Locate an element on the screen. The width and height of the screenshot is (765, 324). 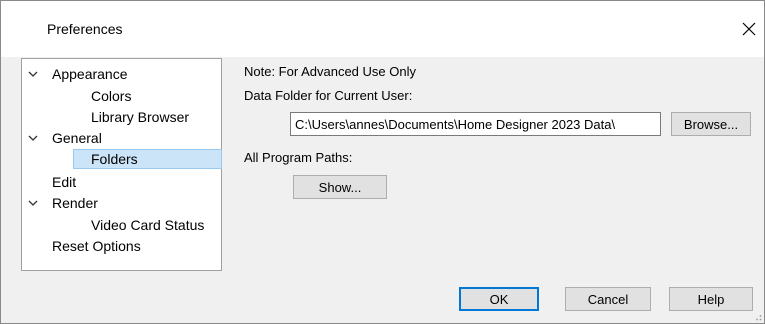
close-icon is located at coordinates (749, 29).